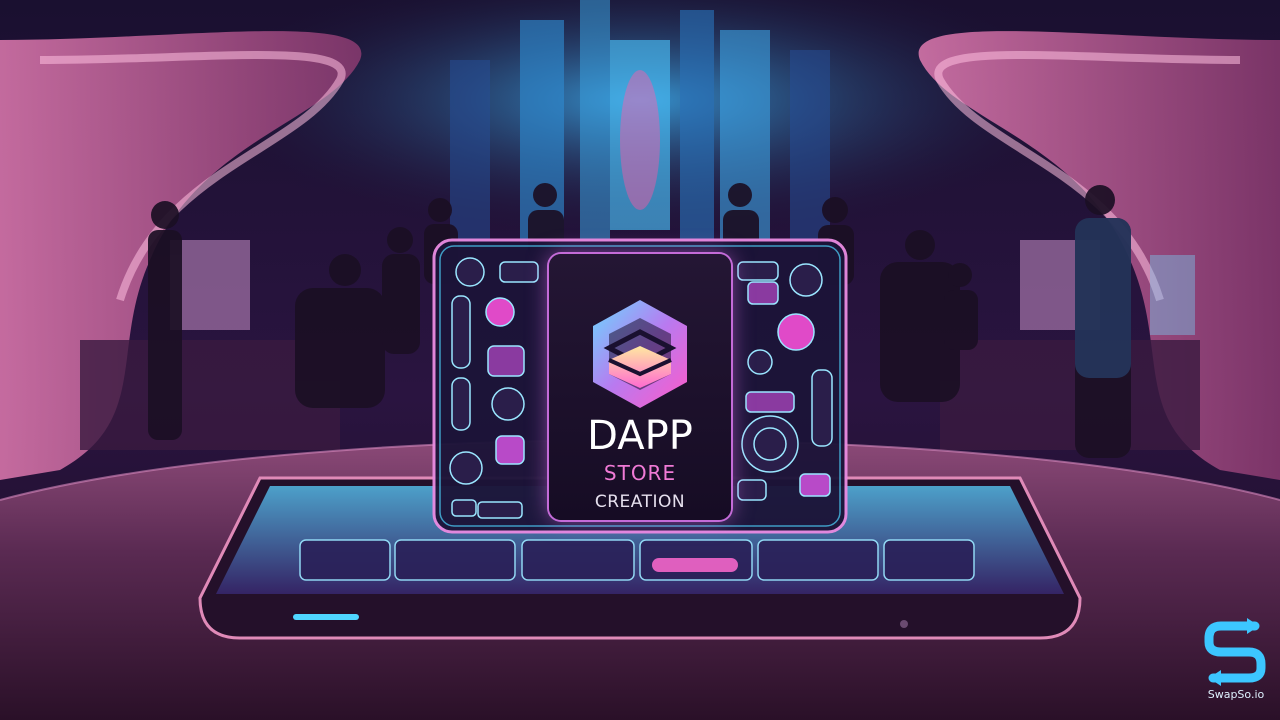 The height and width of the screenshot is (720, 1280). Describe the element at coordinates (1236, 694) in the screenshot. I see `brand-name: SwapSo.io` at that location.